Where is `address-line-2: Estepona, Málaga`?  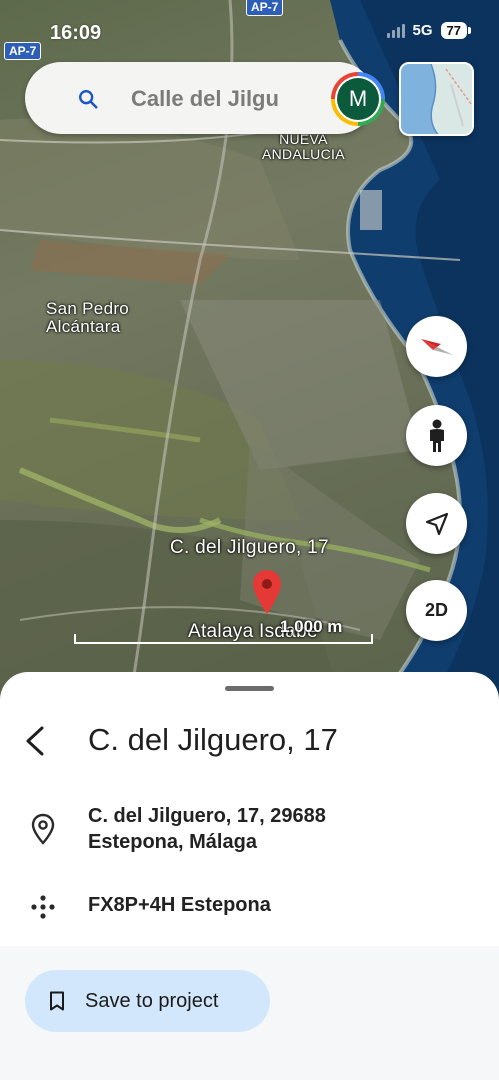 address-line-2: Estepona, Málaga is located at coordinates (172, 842).